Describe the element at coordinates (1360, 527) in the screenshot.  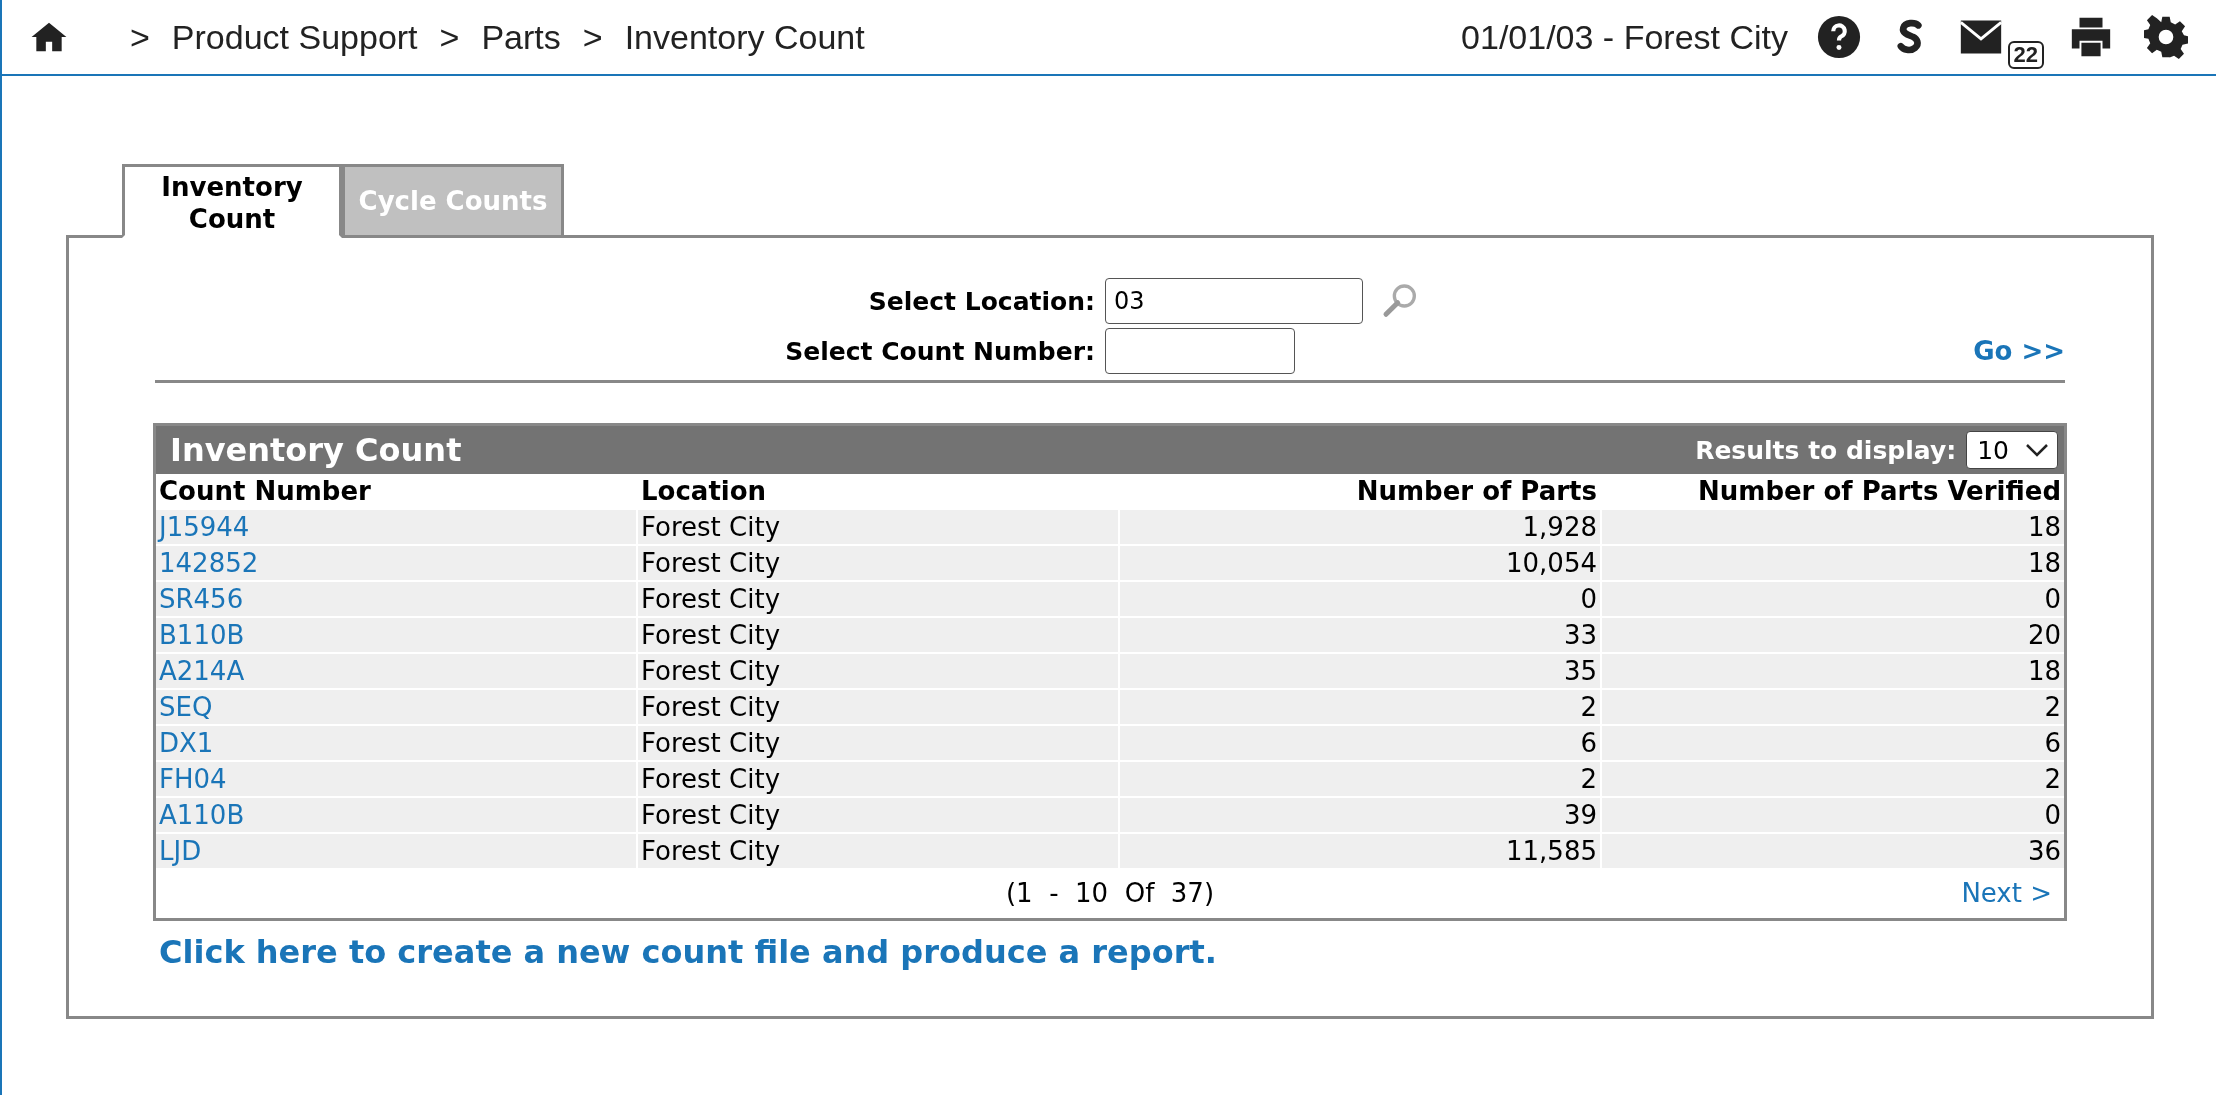
I see `table-cell: 1,928` at that location.